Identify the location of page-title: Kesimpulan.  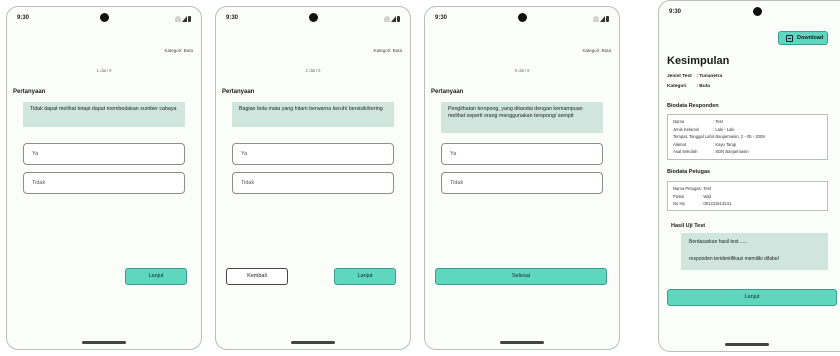
(698, 61).